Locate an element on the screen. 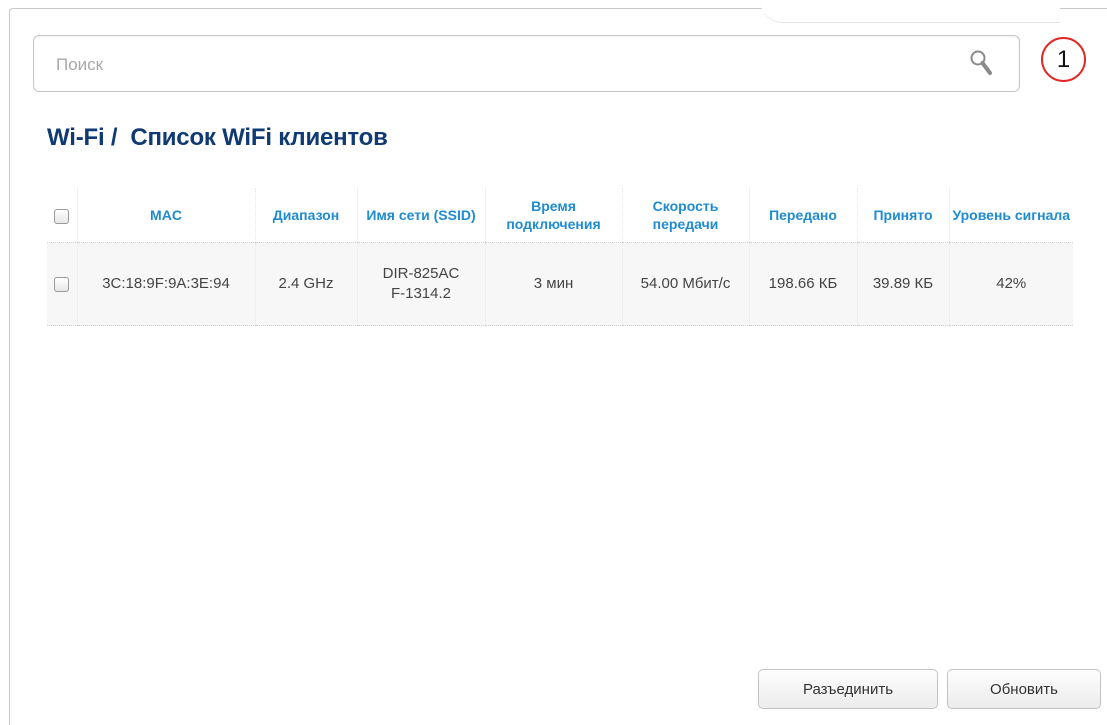  column-header-ssid: Имя сети (SSID) is located at coordinates (420, 215).